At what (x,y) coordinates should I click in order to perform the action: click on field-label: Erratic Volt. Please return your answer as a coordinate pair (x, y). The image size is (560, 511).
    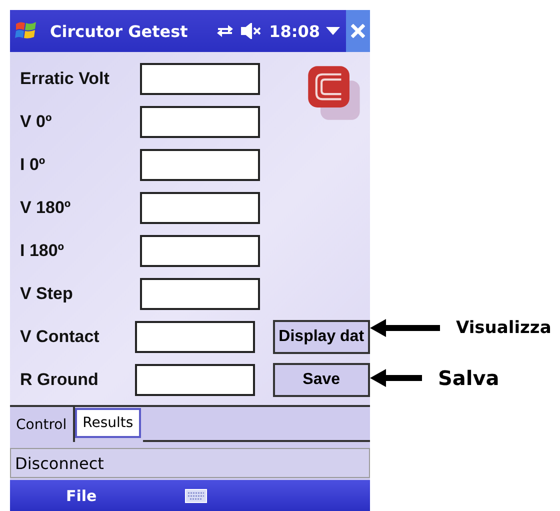
    Looking at the image, I should click on (65, 79).